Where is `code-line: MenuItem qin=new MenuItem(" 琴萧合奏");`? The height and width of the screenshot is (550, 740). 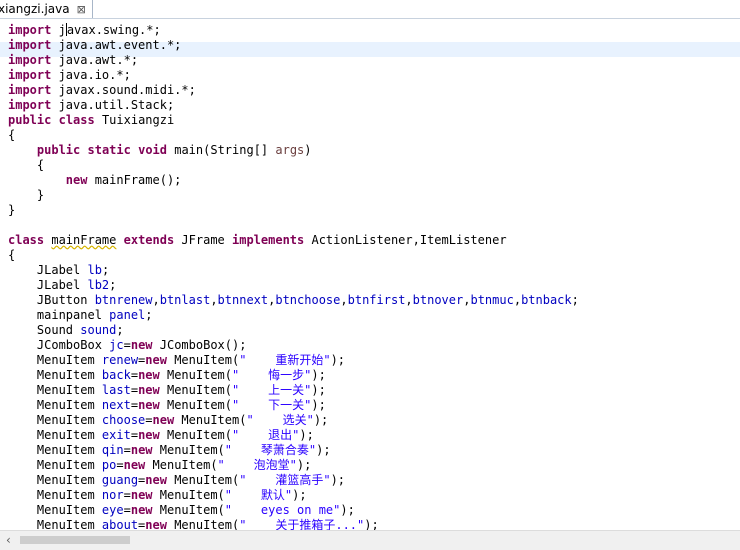 code-line: MenuItem qin=new MenuItem(" 琴萧合奏"); is located at coordinates (293, 450).